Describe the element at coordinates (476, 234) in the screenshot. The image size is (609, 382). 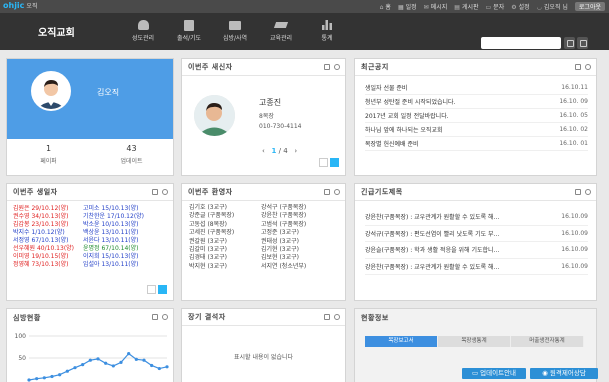
I see `prayer-item: 강석규(구품목장) : 편도선염이 빨리 낫도록 기도 부... 16.10.09` at that location.